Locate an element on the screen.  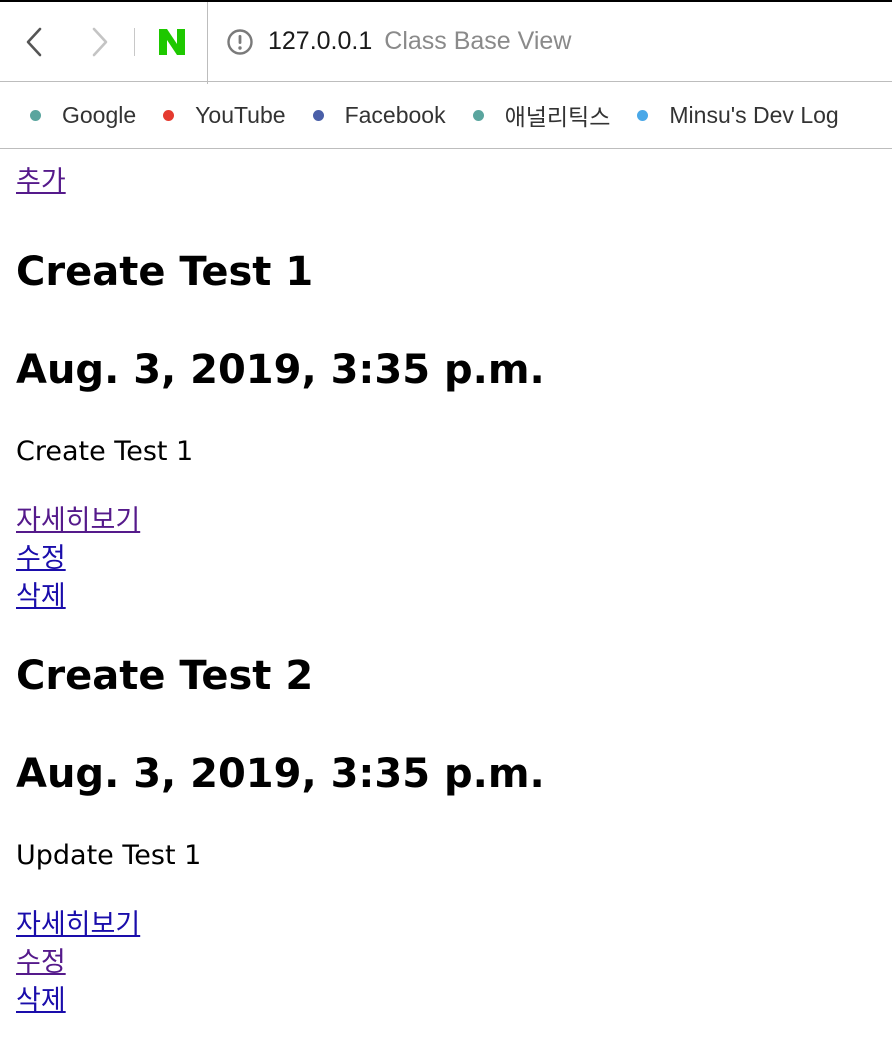
bookmark-label: Google is located at coordinates (99, 114).